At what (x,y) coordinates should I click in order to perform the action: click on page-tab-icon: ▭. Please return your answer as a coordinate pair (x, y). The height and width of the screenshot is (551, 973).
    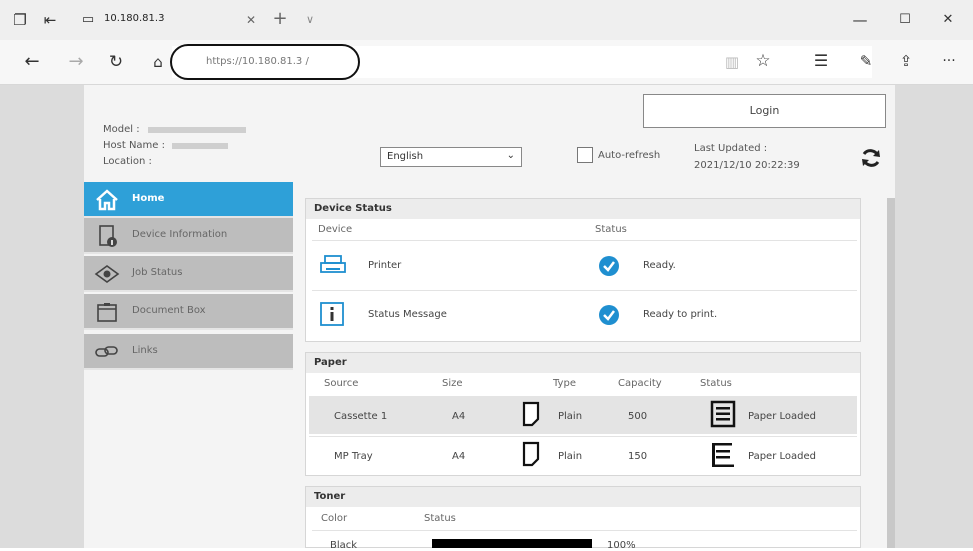
    Looking at the image, I should click on (88, 19).